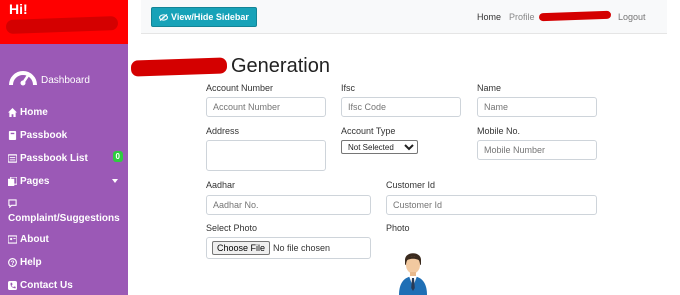 The image size is (680, 295). Describe the element at coordinates (221, 185) in the screenshot. I see `aadhar-label: Aadhar` at that location.